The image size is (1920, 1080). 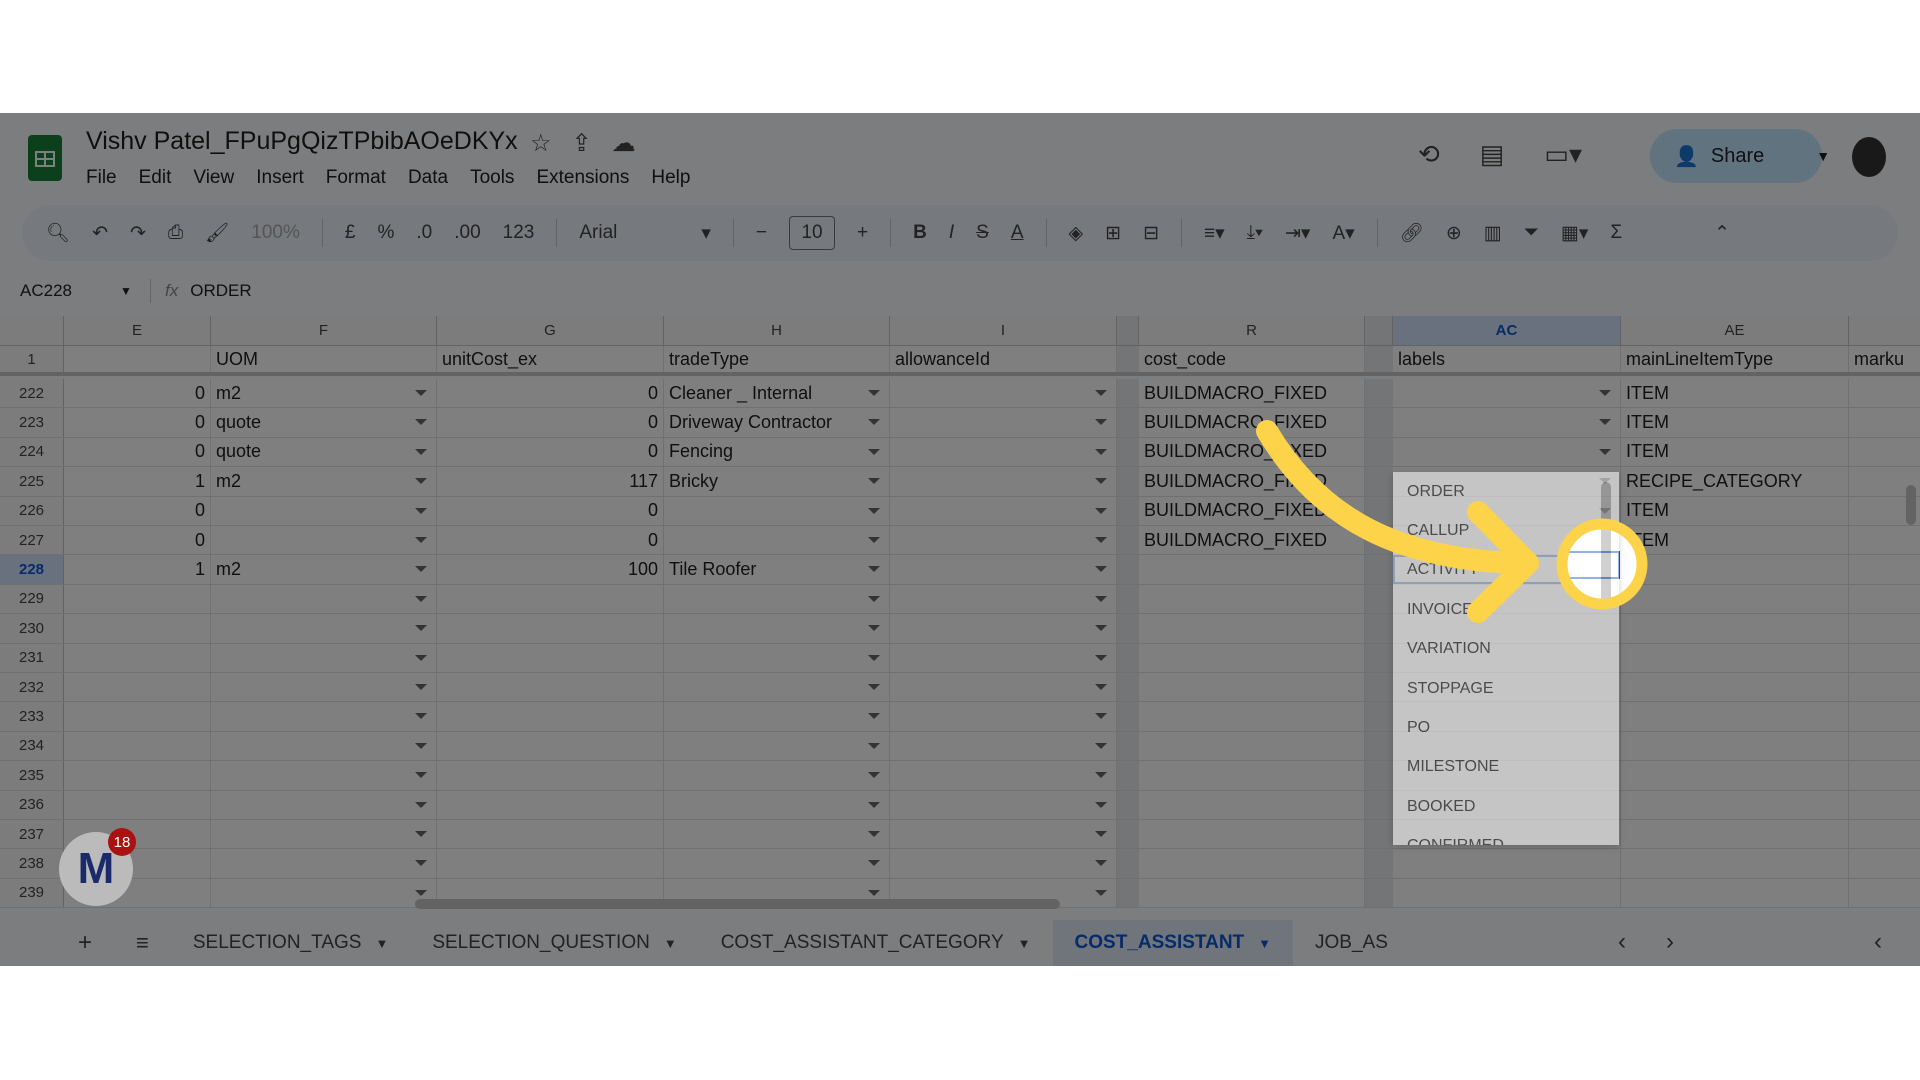 I want to click on annotation-arrow, so click(x=1452, y=521).